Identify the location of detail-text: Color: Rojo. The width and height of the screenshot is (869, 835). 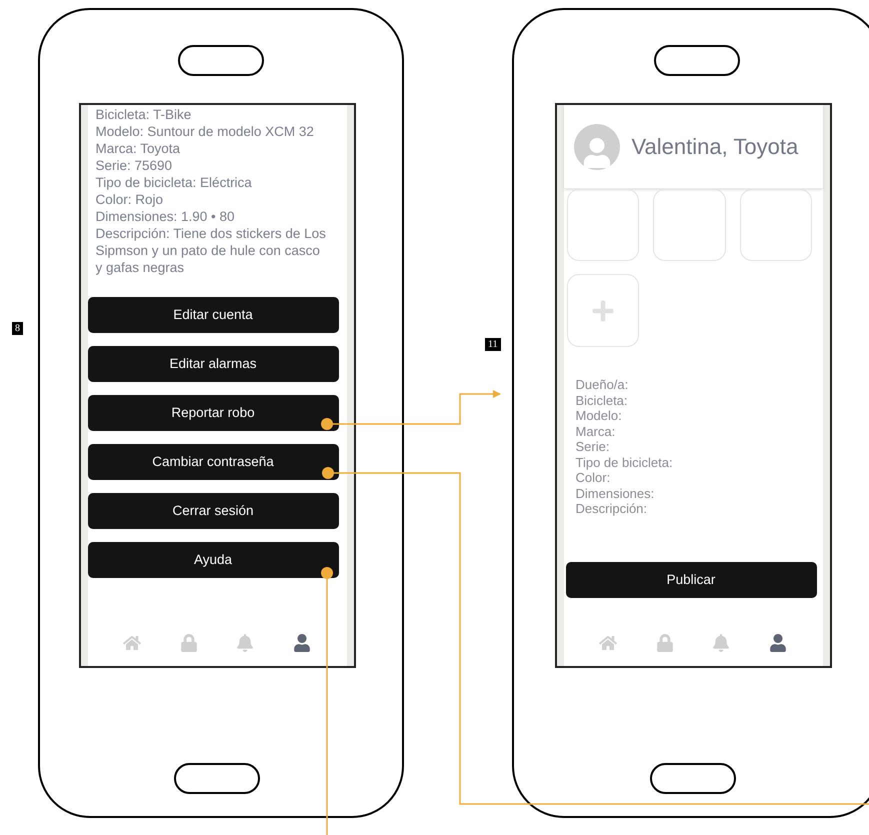
(130, 199).